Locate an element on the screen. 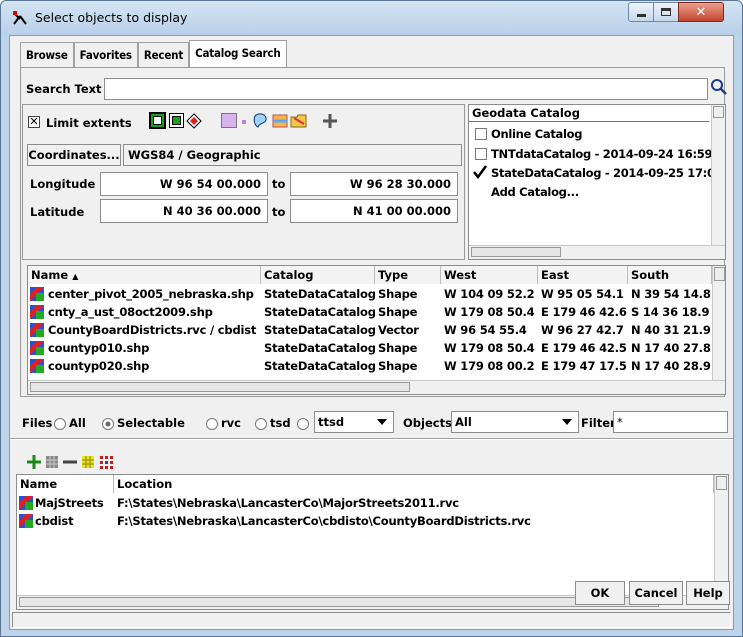 This screenshot has height=637, width=743. catalog-checkbox-tntdata is located at coordinates (481, 154).